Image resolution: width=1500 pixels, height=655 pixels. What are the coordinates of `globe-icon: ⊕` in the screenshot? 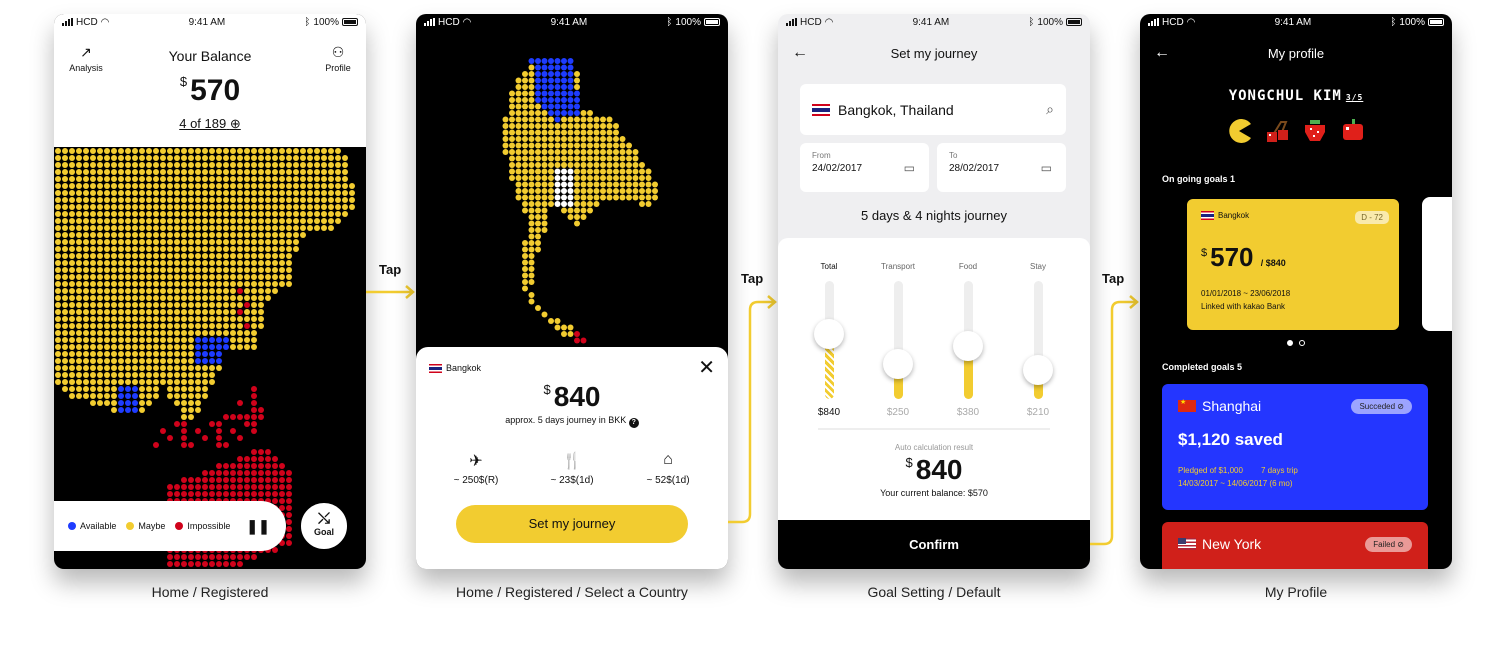 It's located at (235, 123).